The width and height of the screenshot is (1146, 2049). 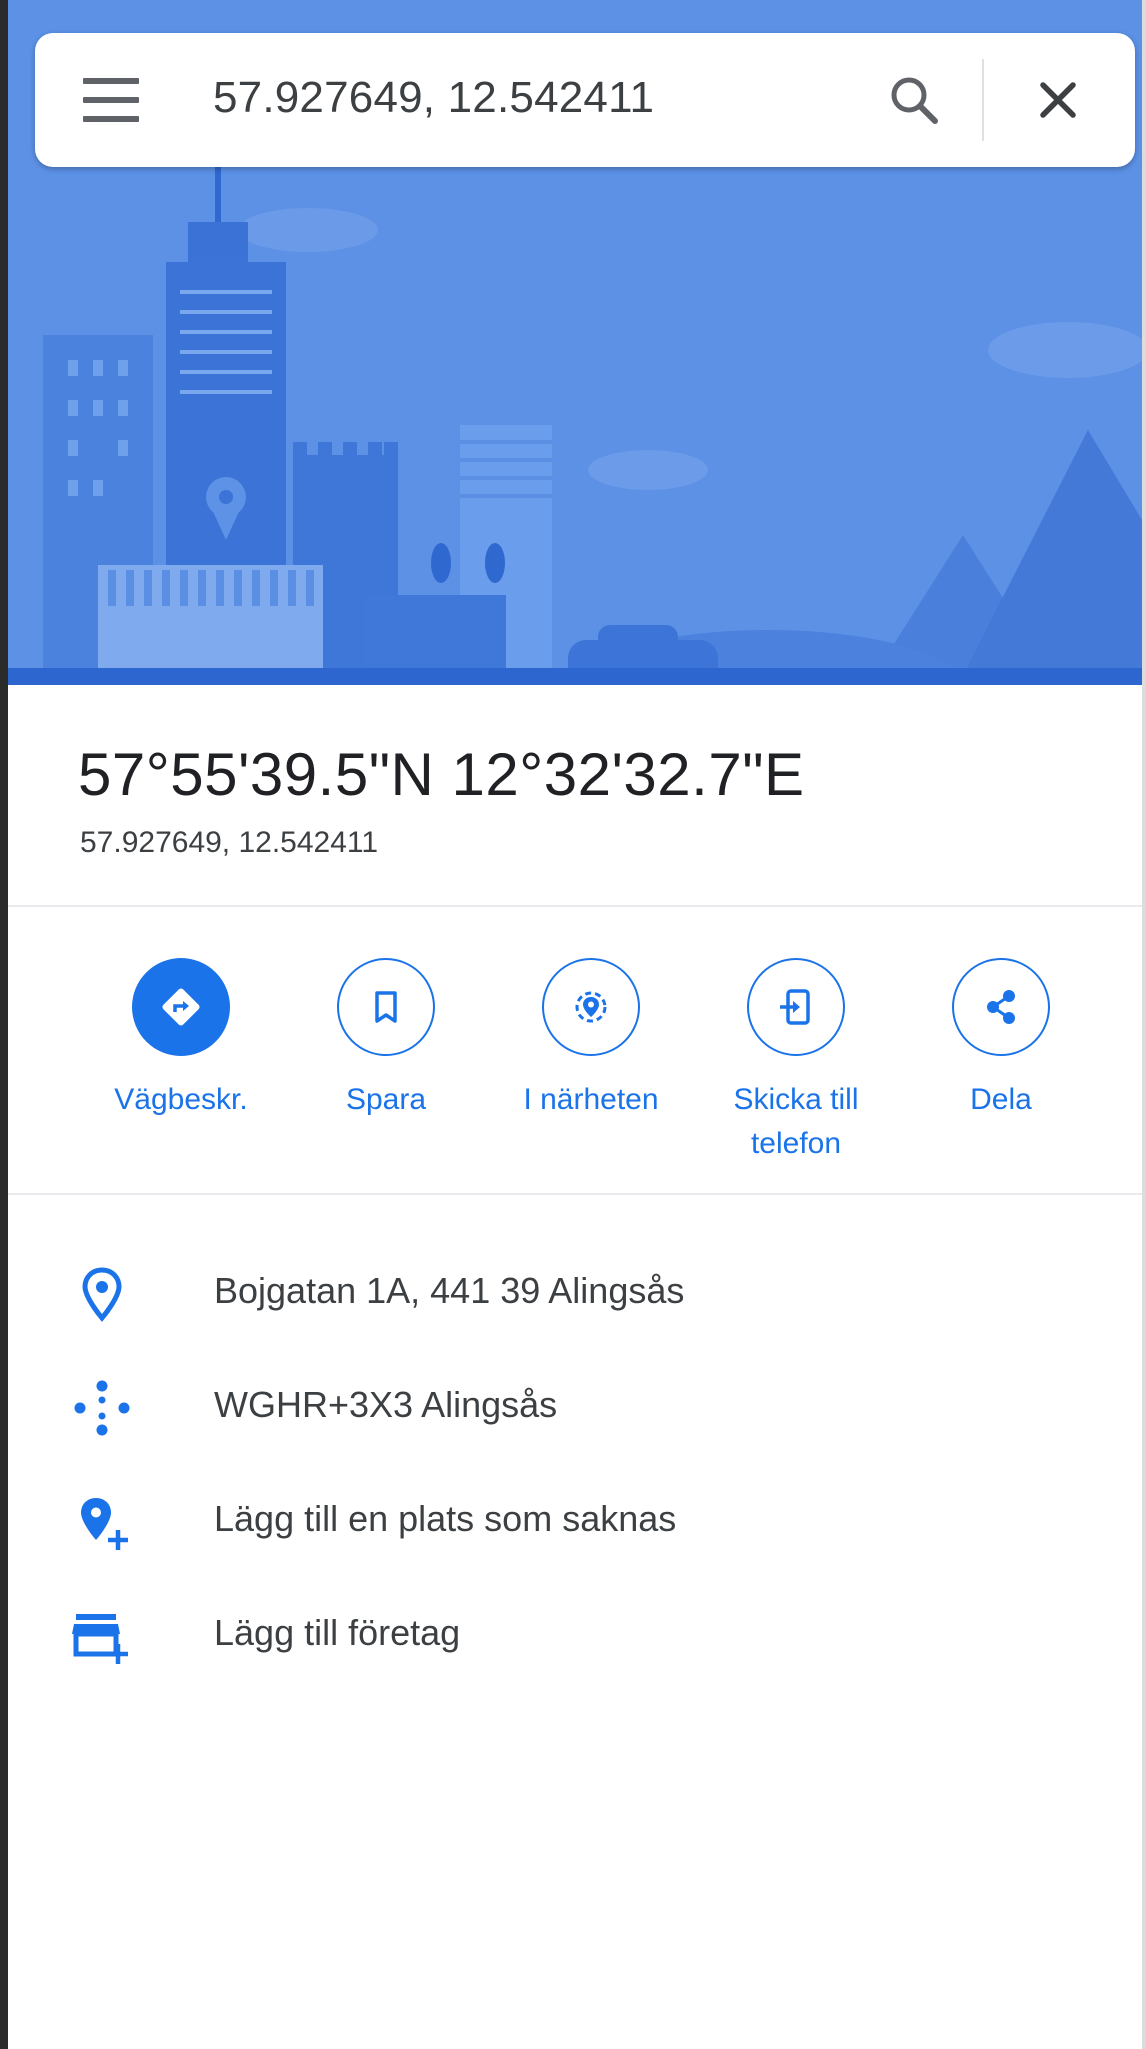 What do you see at coordinates (1001, 1040) in the screenshot?
I see `share-button: Dela` at bounding box center [1001, 1040].